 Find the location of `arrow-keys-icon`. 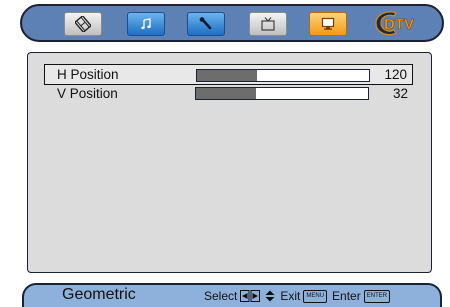

arrow-keys-icon is located at coordinates (250, 296).